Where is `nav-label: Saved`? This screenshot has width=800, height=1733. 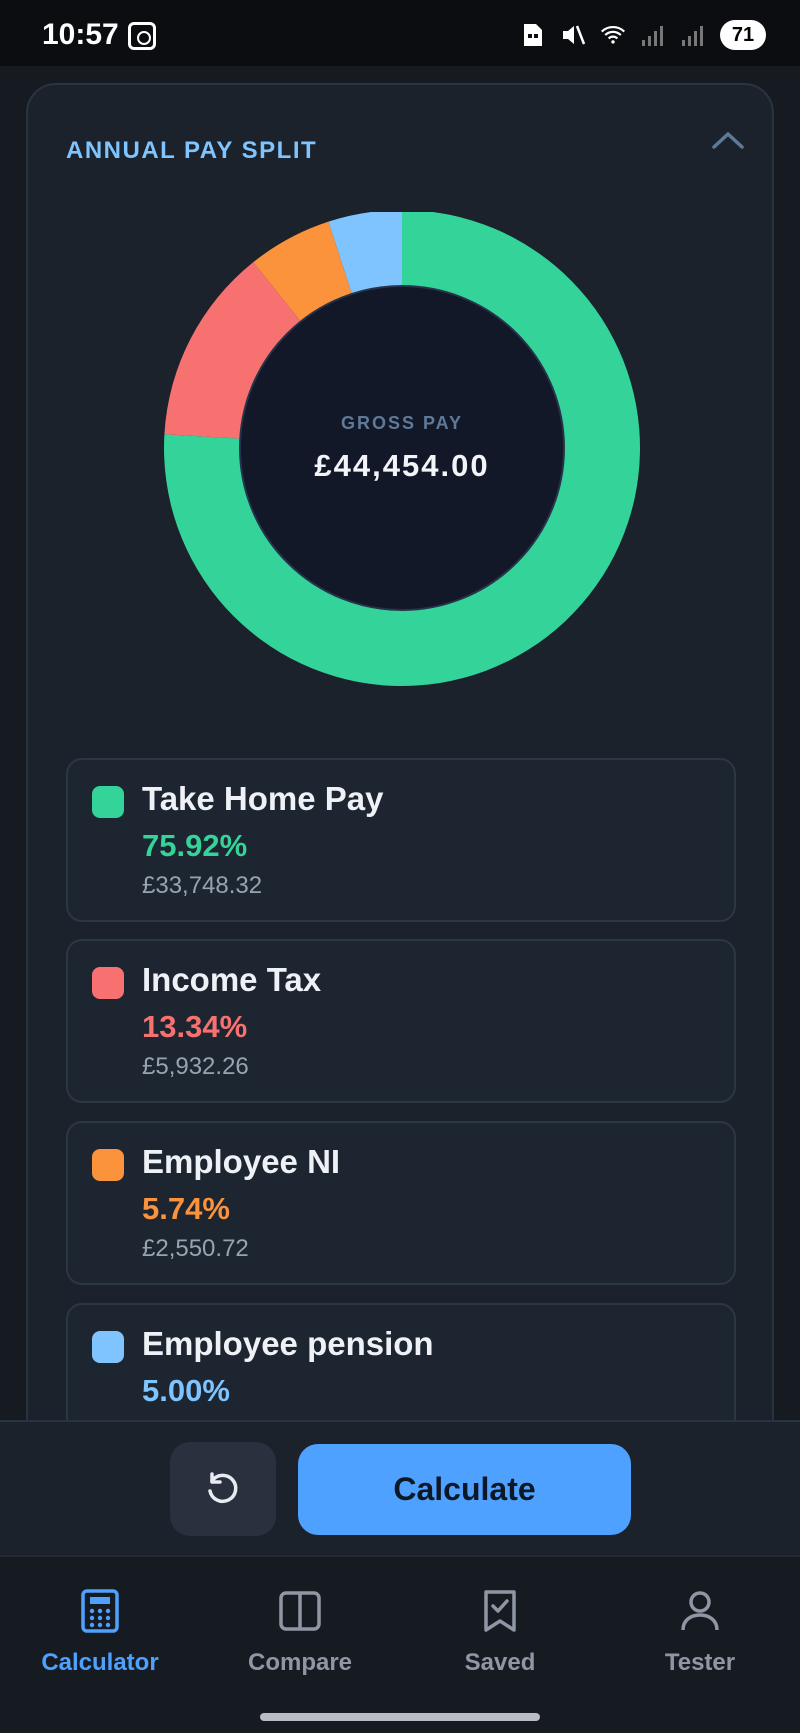 nav-label: Saved is located at coordinates (500, 1662).